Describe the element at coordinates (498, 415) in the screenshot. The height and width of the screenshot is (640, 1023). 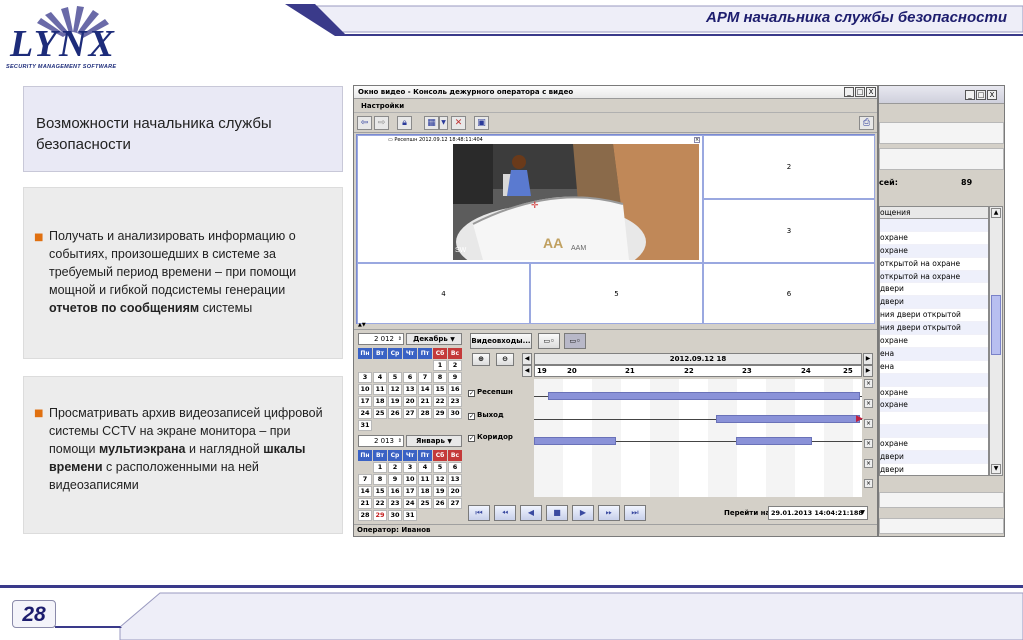
I see `channel-checkbox-exit: ✓ Выход` at that location.